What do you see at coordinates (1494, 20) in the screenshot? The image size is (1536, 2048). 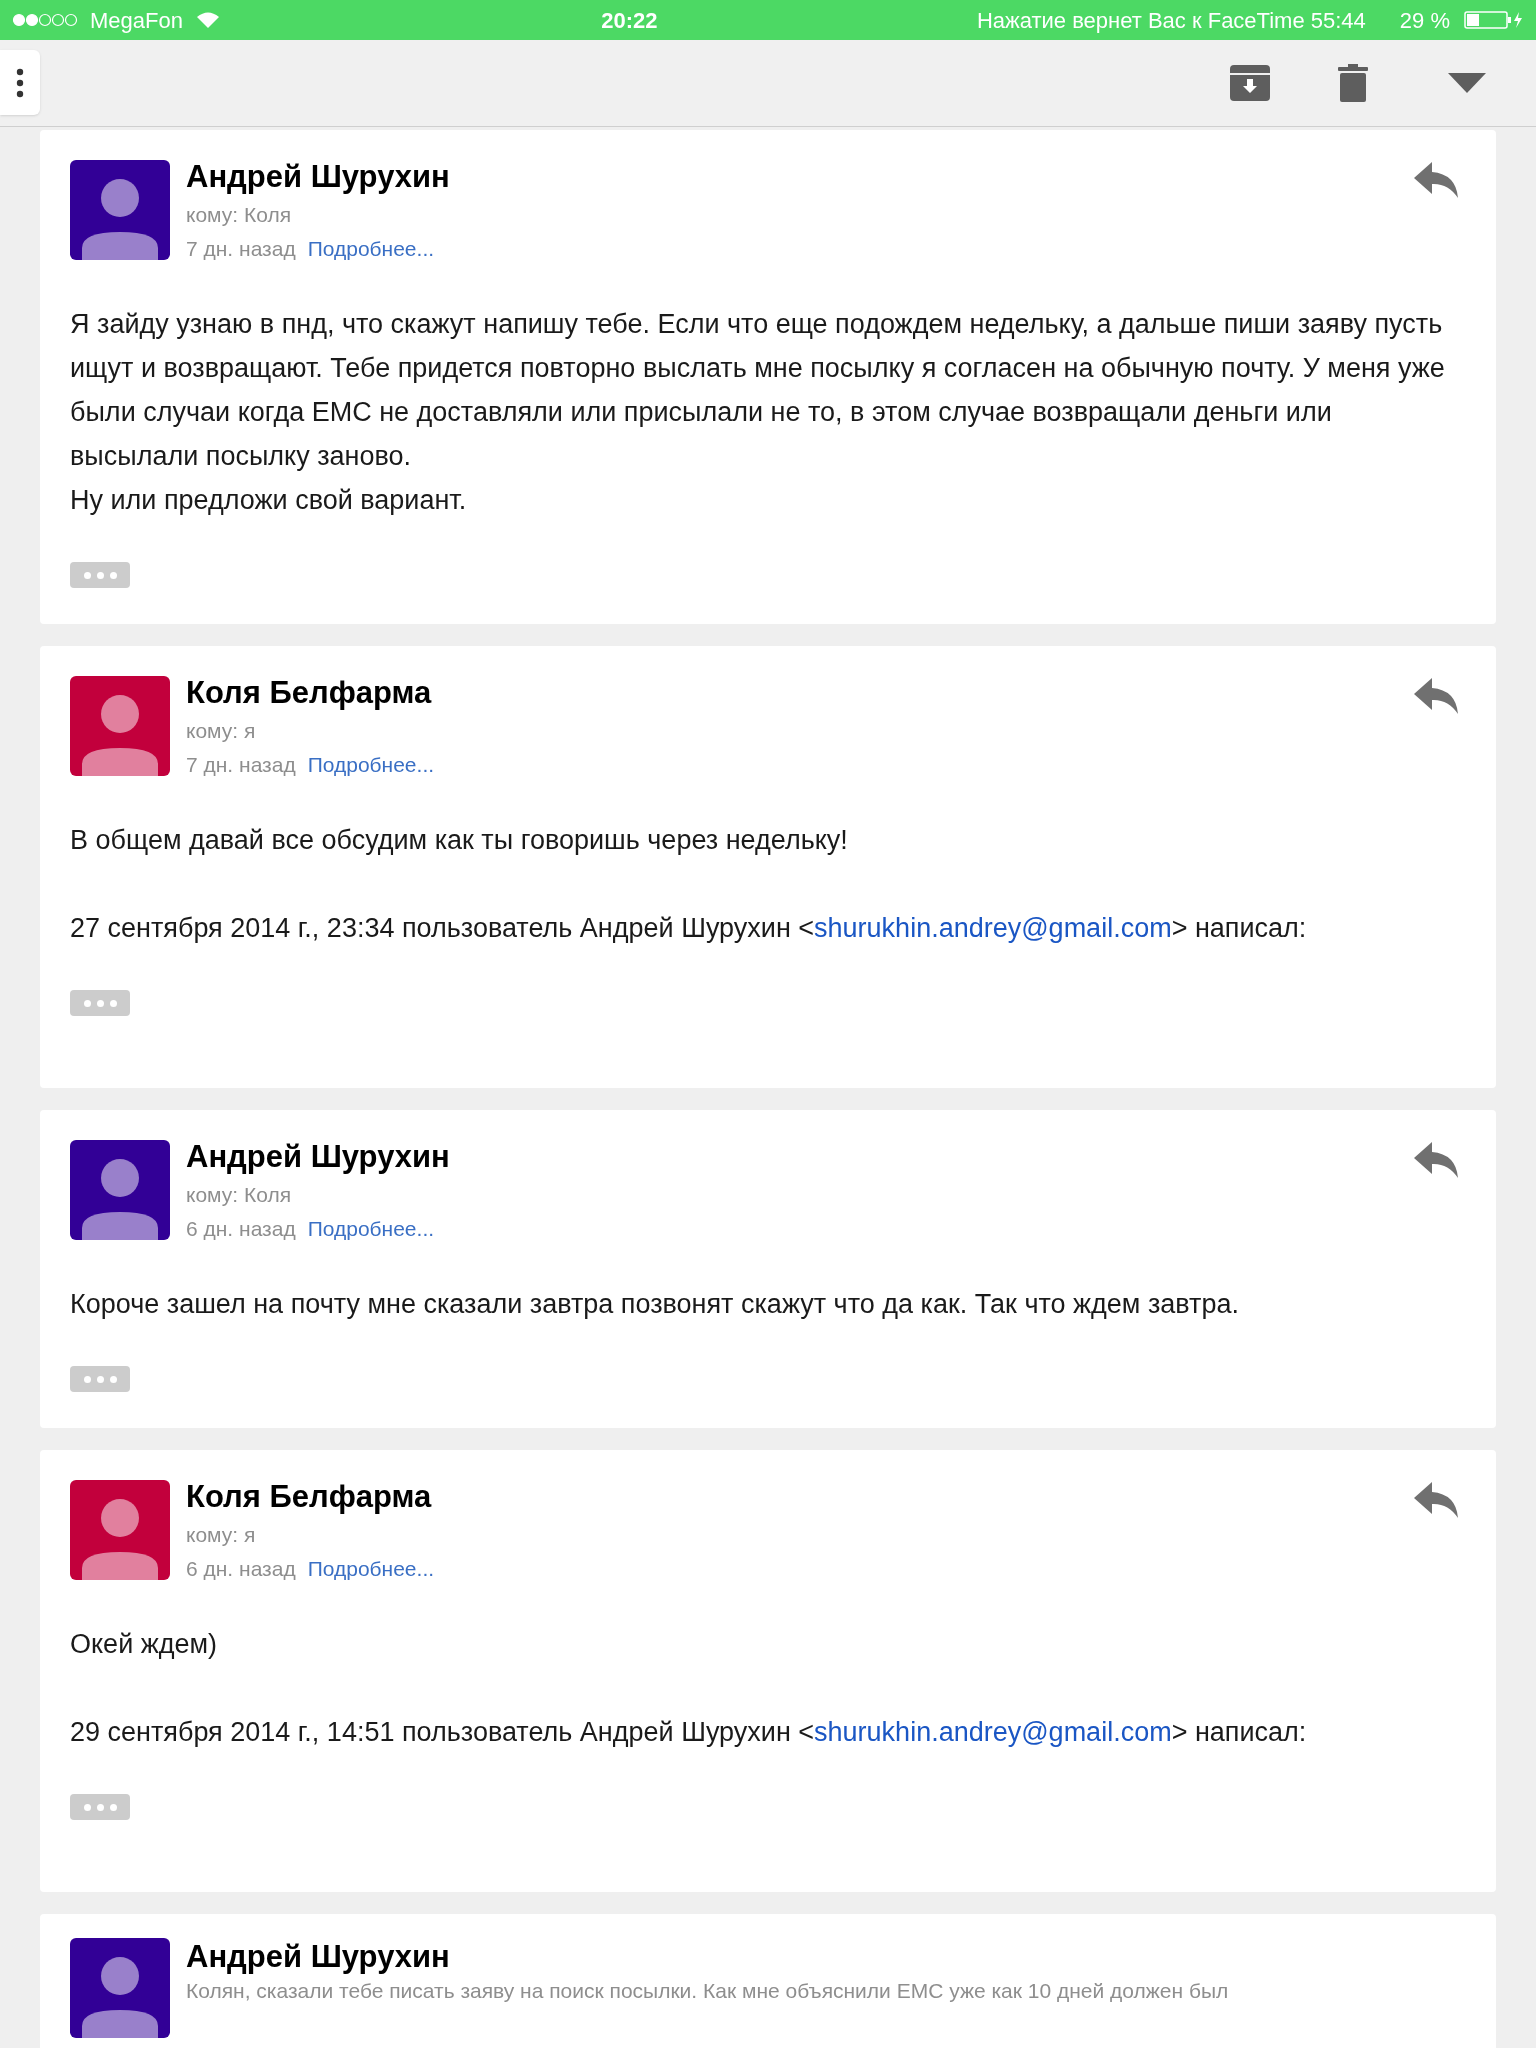 I see `battery-icon` at bounding box center [1494, 20].